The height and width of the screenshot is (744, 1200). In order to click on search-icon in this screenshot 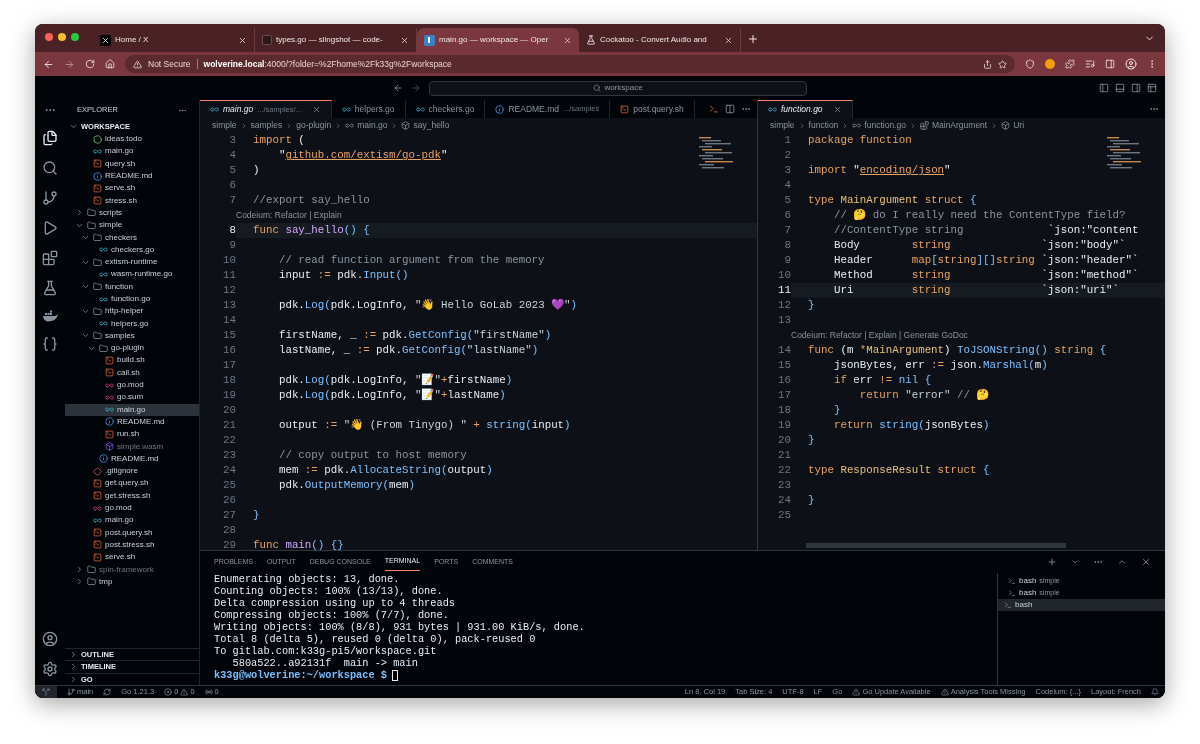, I will do `click(50, 168)`.